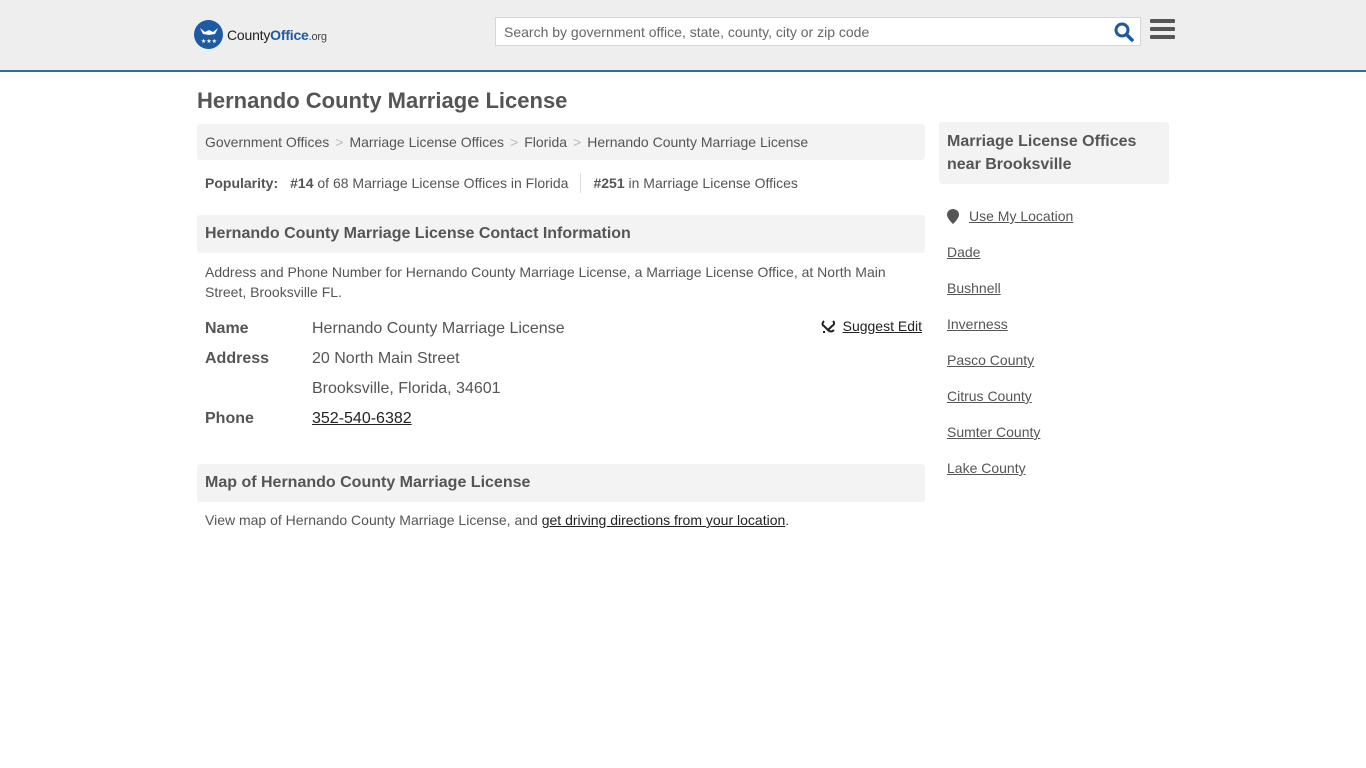 The height and width of the screenshot is (768, 1366). I want to click on breadcrumb-current: Hernando County Marriage License, so click(698, 142).